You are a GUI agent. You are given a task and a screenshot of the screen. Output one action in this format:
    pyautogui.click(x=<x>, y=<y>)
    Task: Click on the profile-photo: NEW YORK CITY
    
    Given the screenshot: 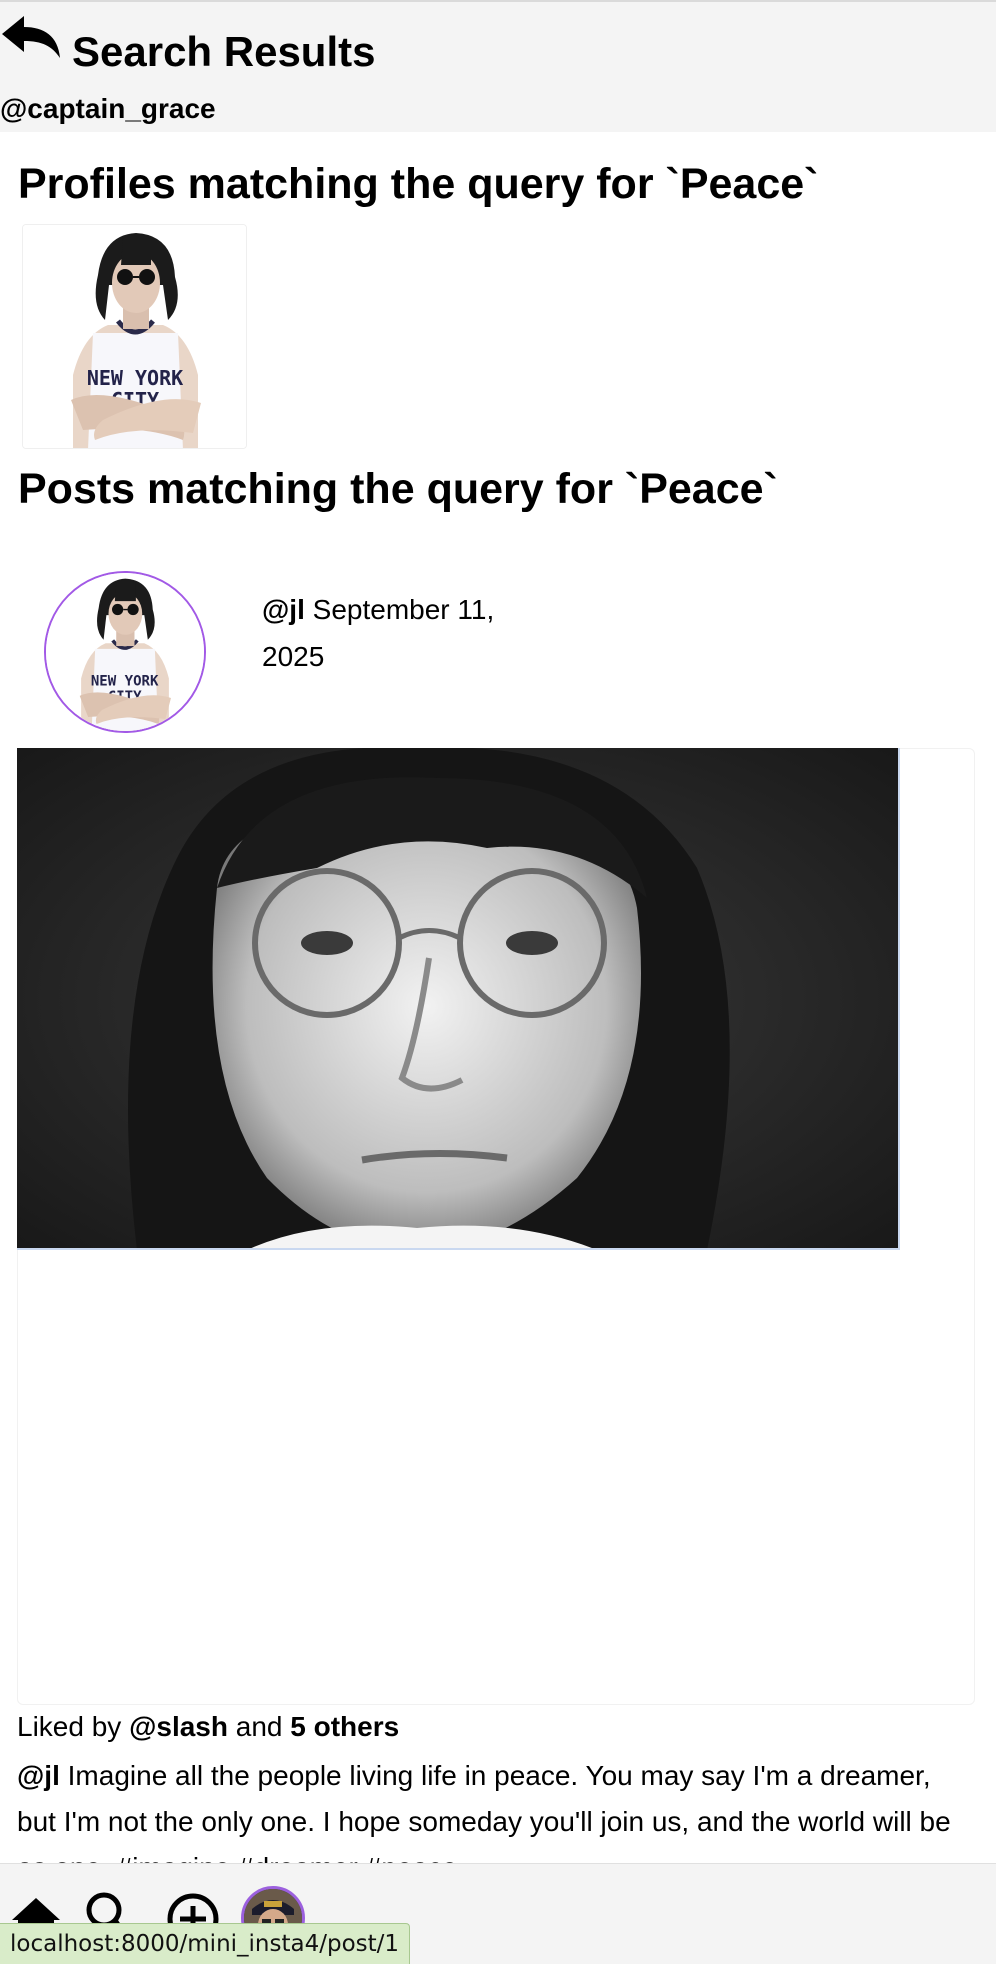 What is the action you would take?
    pyautogui.click(x=134, y=336)
    